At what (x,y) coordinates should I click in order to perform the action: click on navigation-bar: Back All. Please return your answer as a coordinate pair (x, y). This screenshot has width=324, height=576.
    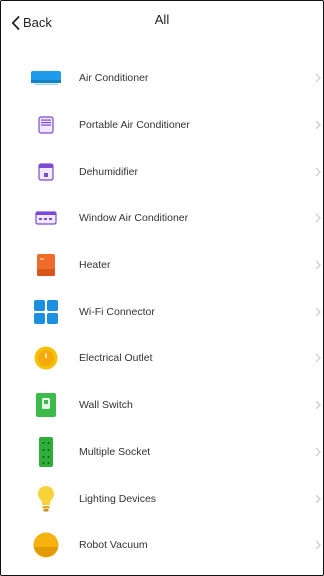
    Looking at the image, I should click on (162, 23).